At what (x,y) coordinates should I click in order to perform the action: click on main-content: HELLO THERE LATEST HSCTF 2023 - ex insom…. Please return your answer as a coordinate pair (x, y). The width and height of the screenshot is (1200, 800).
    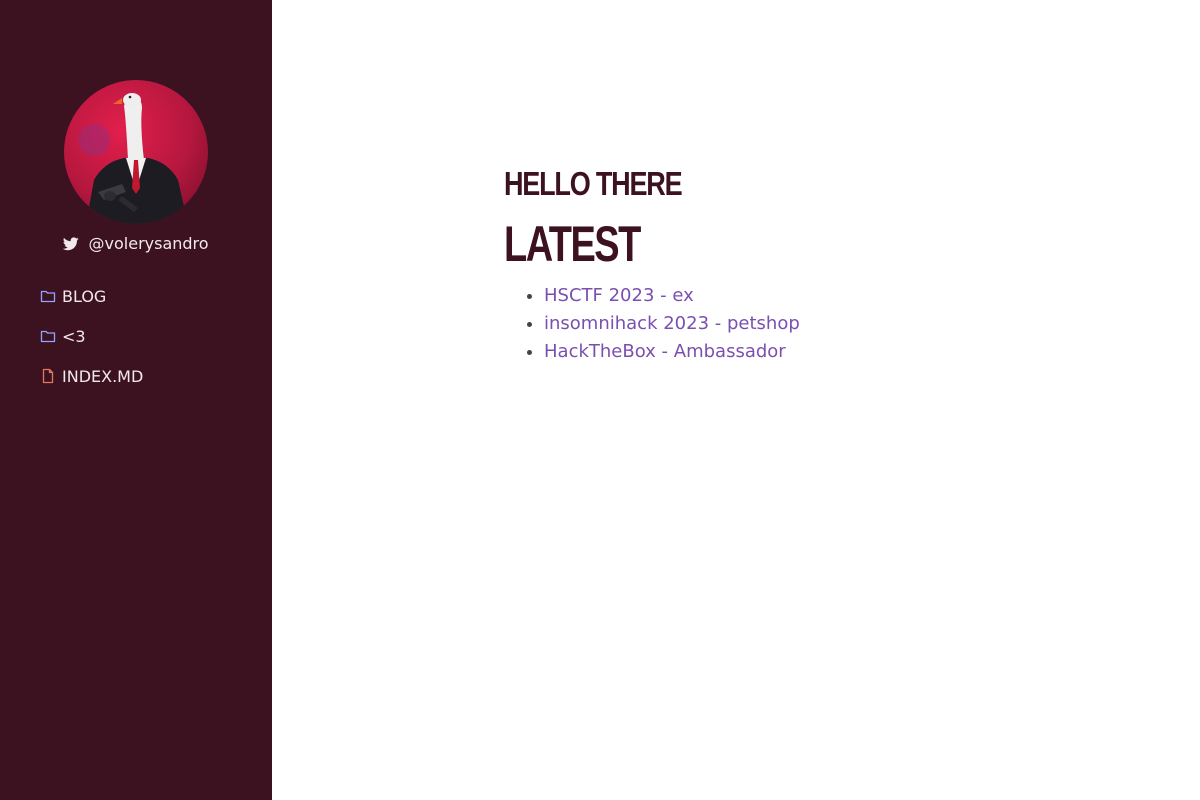
    Looking at the image, I should click on (824, 263).